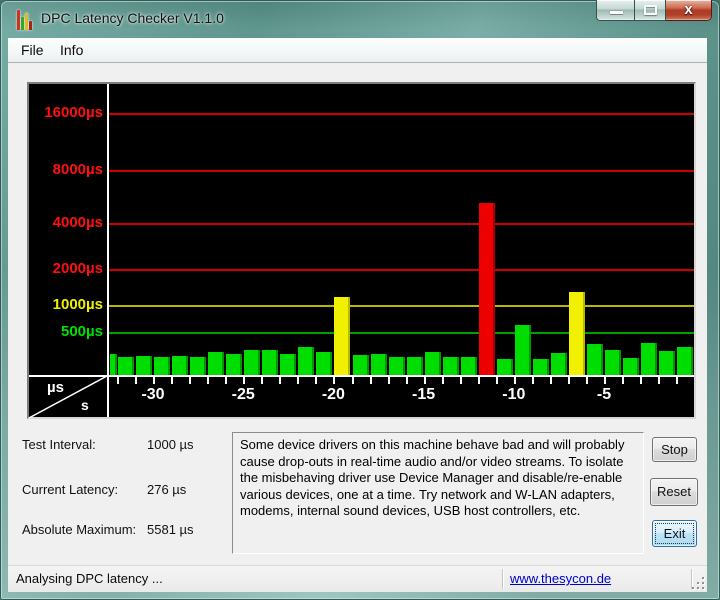 This screenshot has height=600, width=720. I want to click on window-controls: x, so click(654, 11).